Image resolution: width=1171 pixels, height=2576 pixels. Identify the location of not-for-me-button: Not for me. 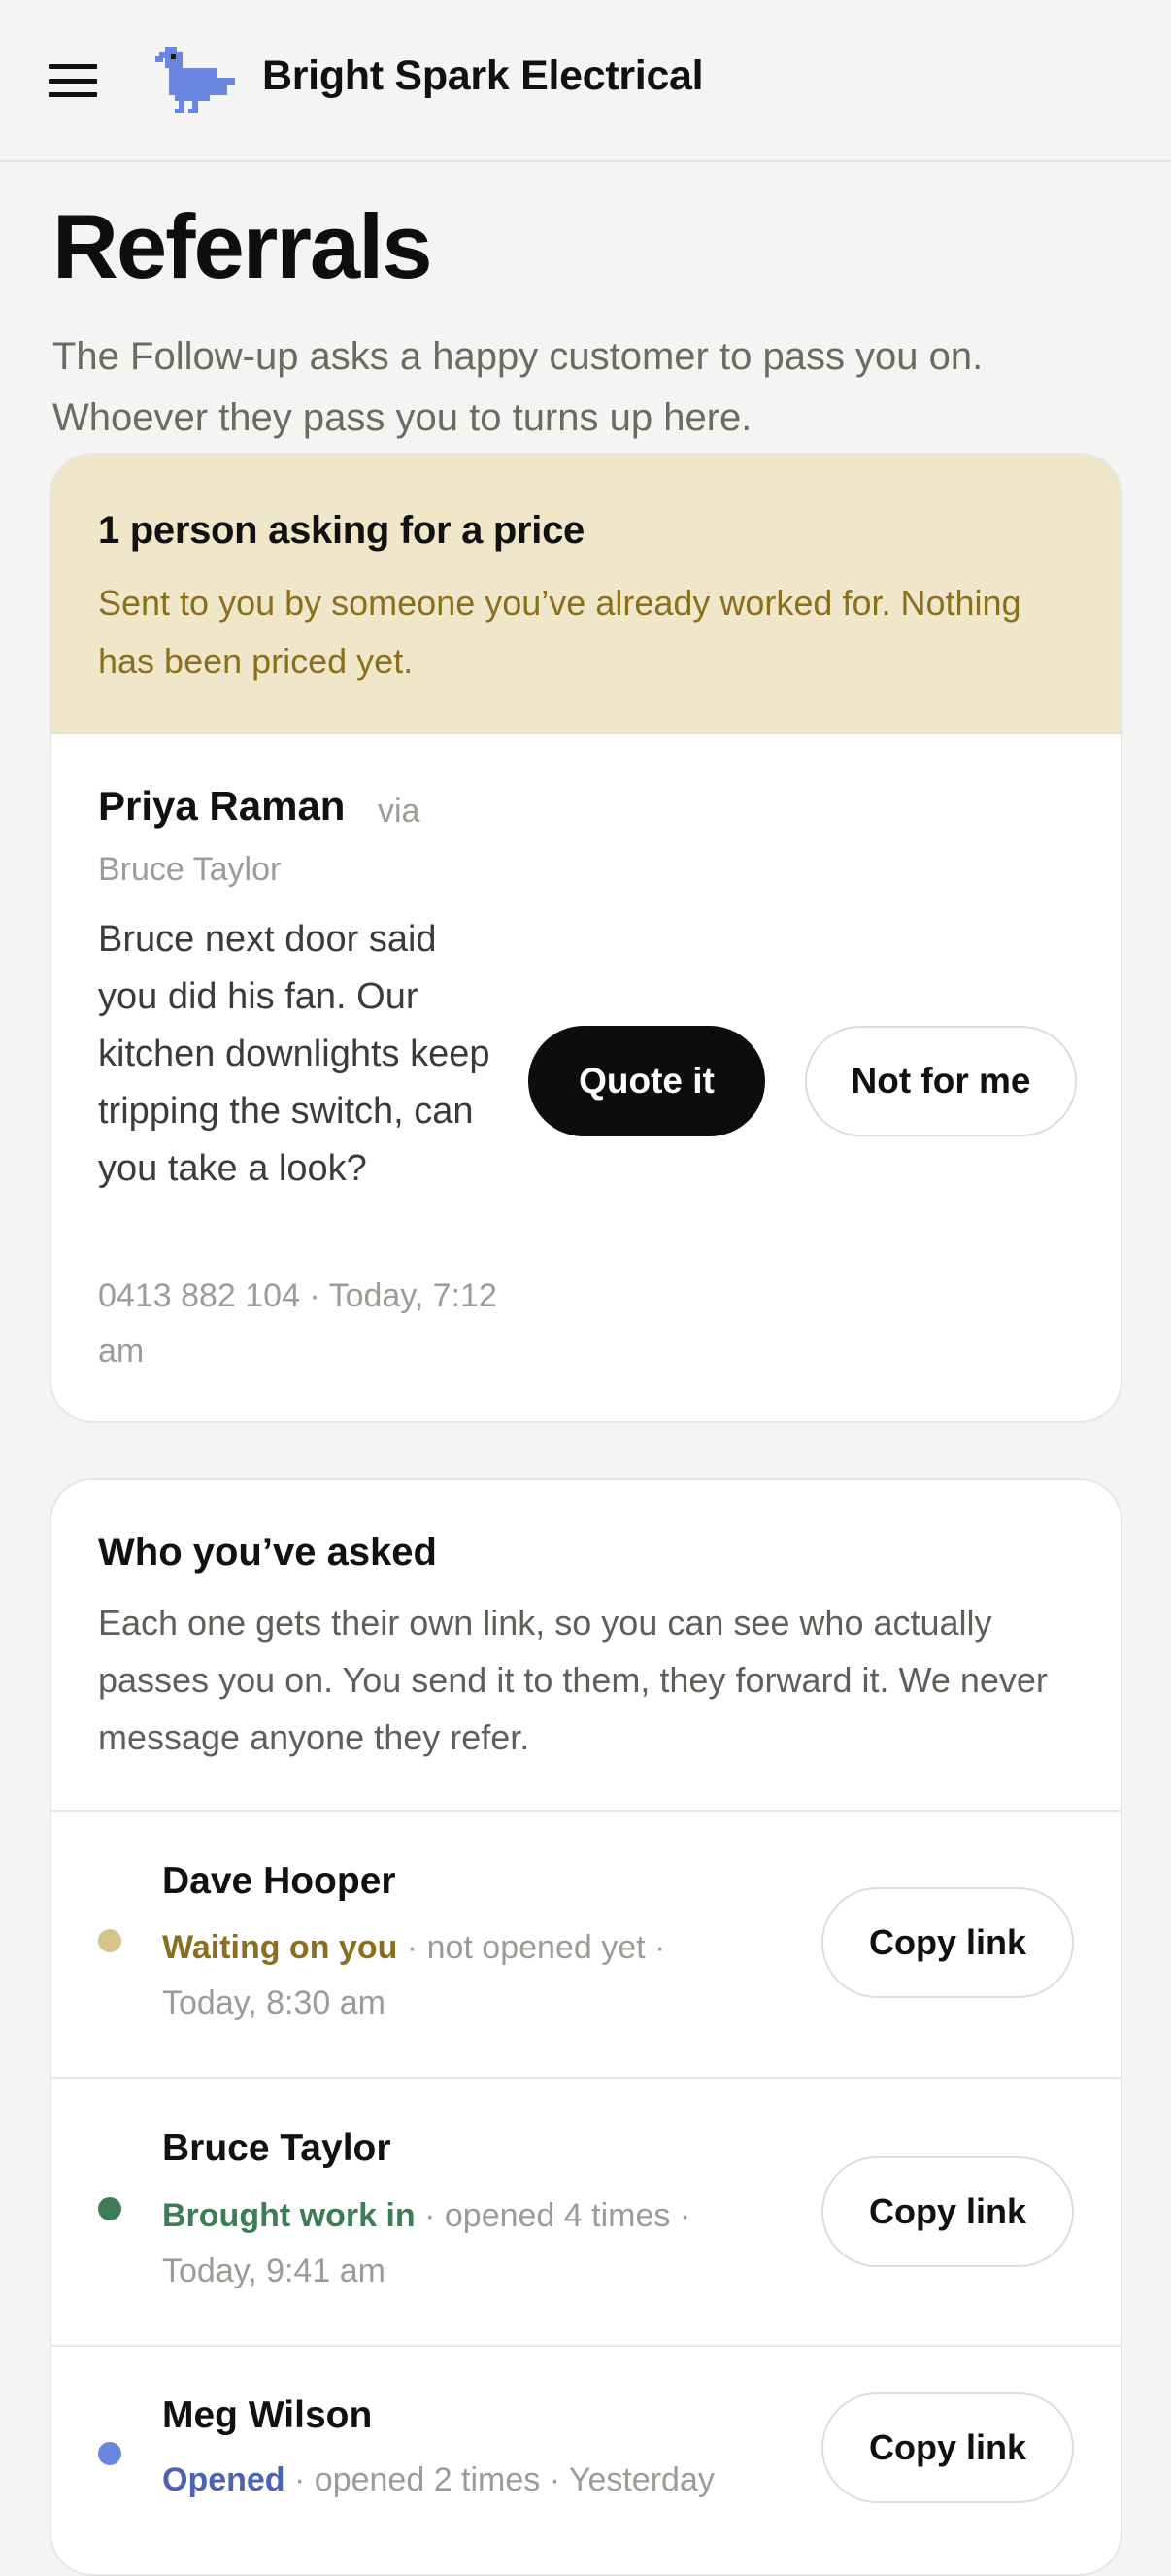
(941, 1081).